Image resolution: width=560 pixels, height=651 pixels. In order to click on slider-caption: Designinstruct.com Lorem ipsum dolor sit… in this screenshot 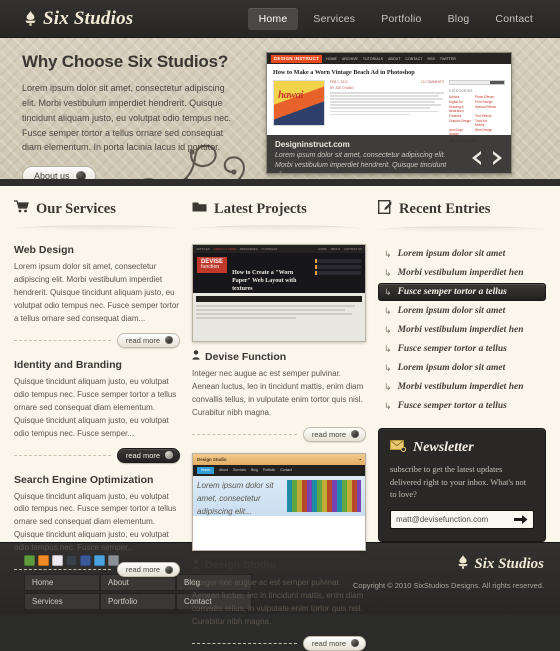, I will do `click(389, 154)`.